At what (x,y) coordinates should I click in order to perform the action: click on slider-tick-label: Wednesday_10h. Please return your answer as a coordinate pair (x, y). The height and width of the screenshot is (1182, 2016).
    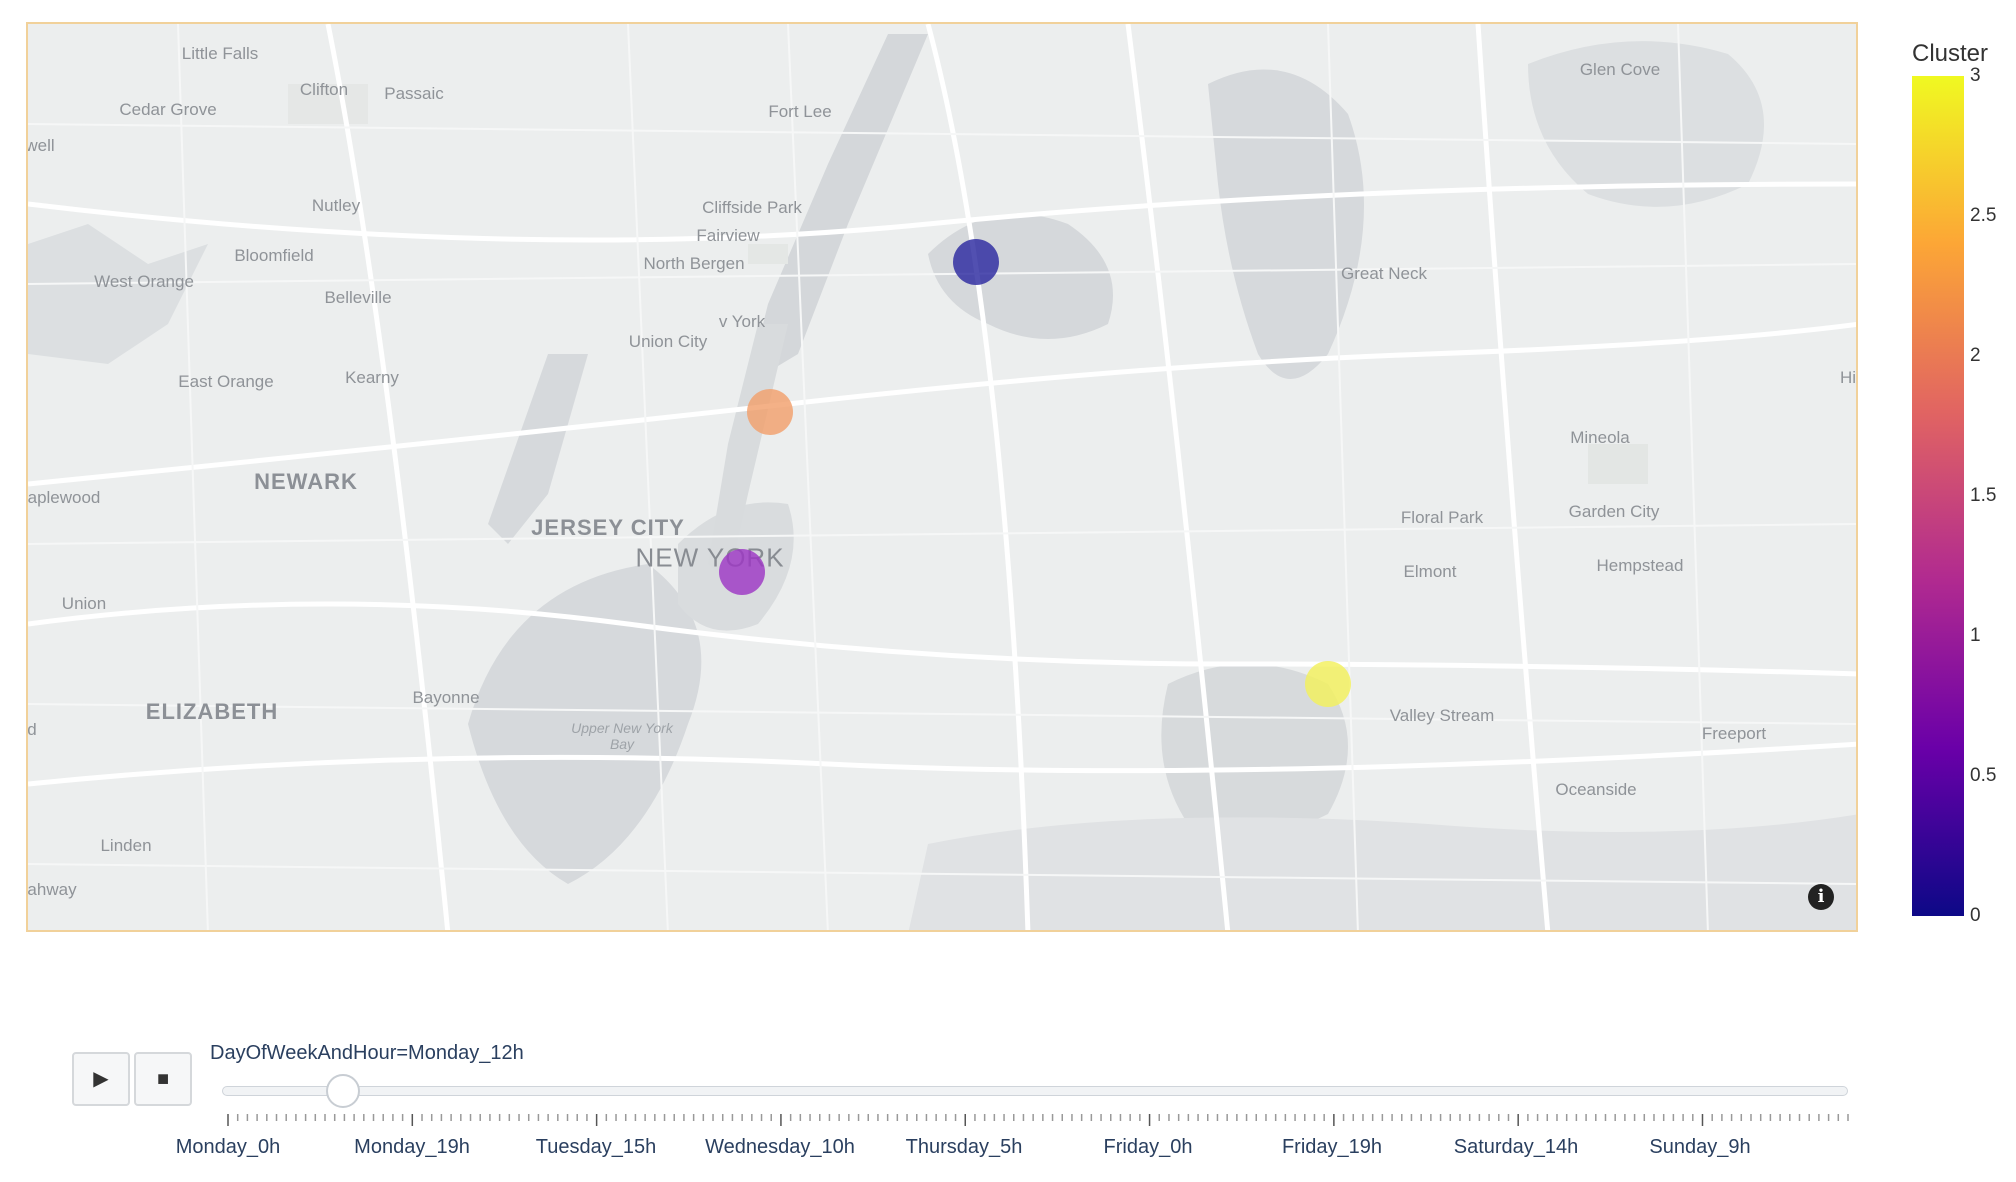
    Looking at the image, I should click on (780, 1147).